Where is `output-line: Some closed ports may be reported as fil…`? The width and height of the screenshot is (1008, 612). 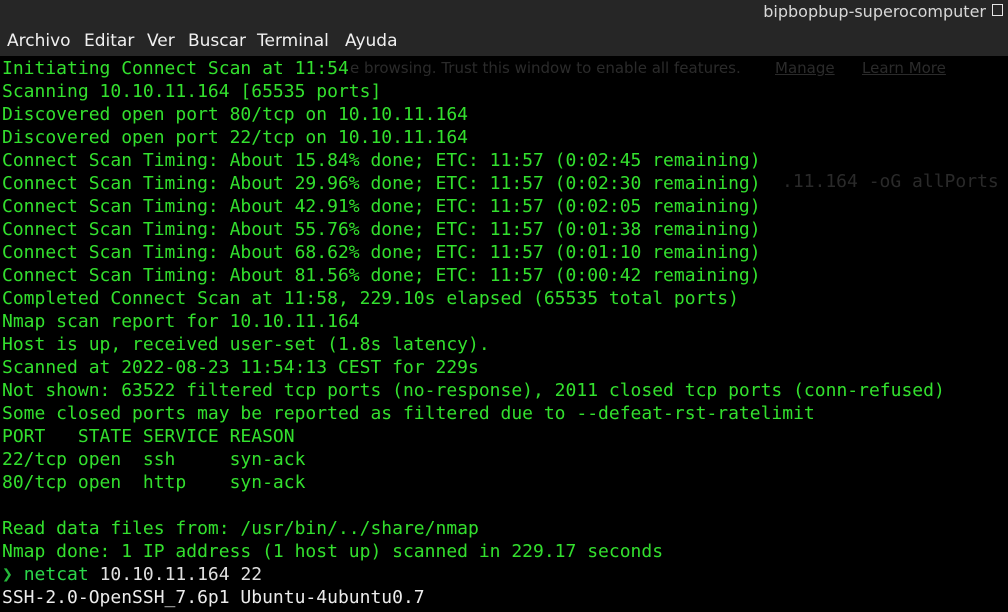
output-line: Some closed ports may be reported as fil… is located at coordinates (408, 413).